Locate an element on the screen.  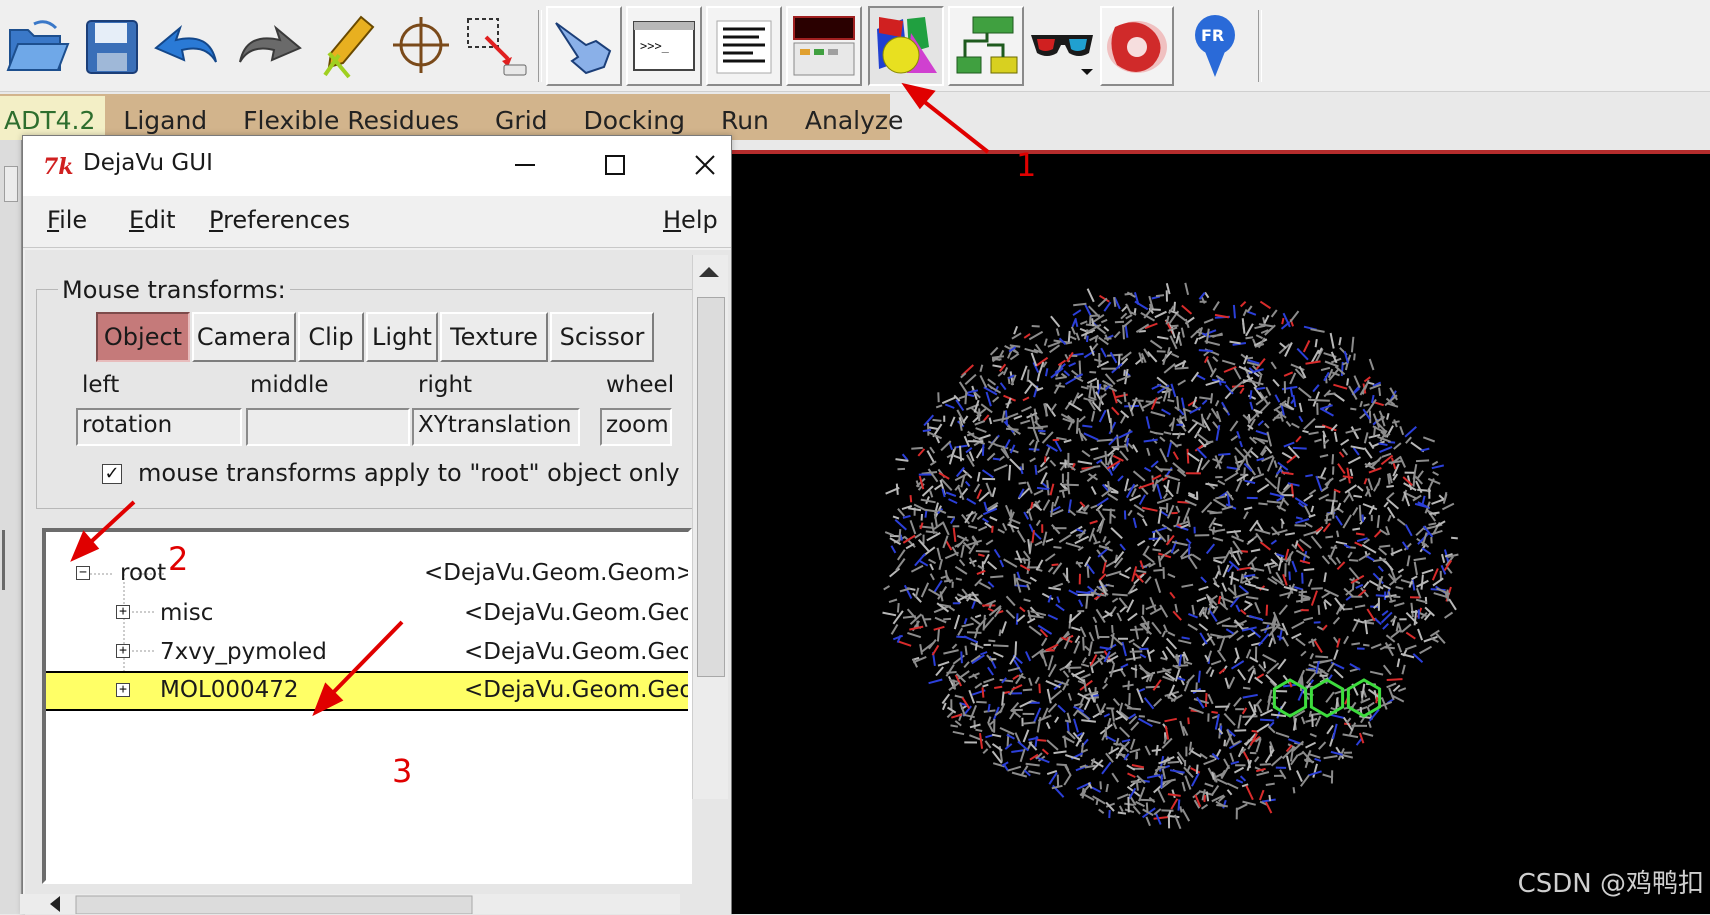
open-folder-icon is located at coordinates (39, 46).